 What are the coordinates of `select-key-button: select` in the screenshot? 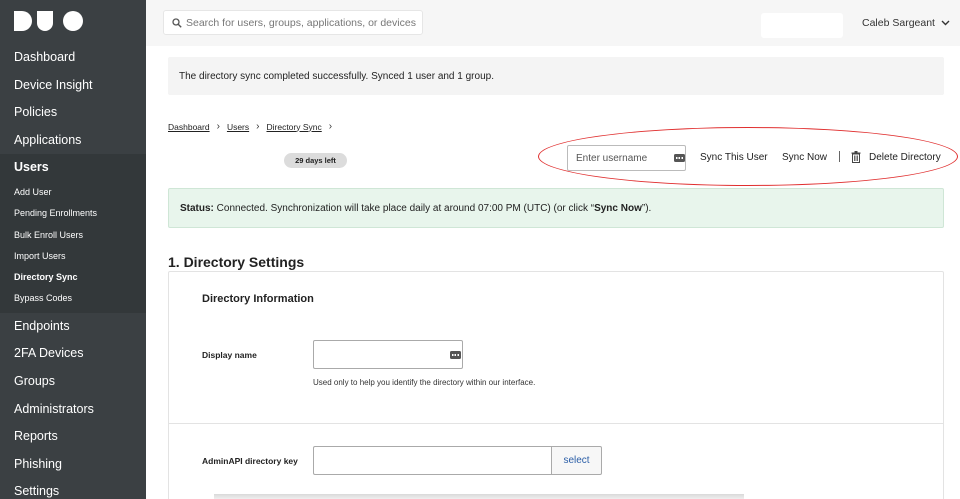 It's located at (576, 460).